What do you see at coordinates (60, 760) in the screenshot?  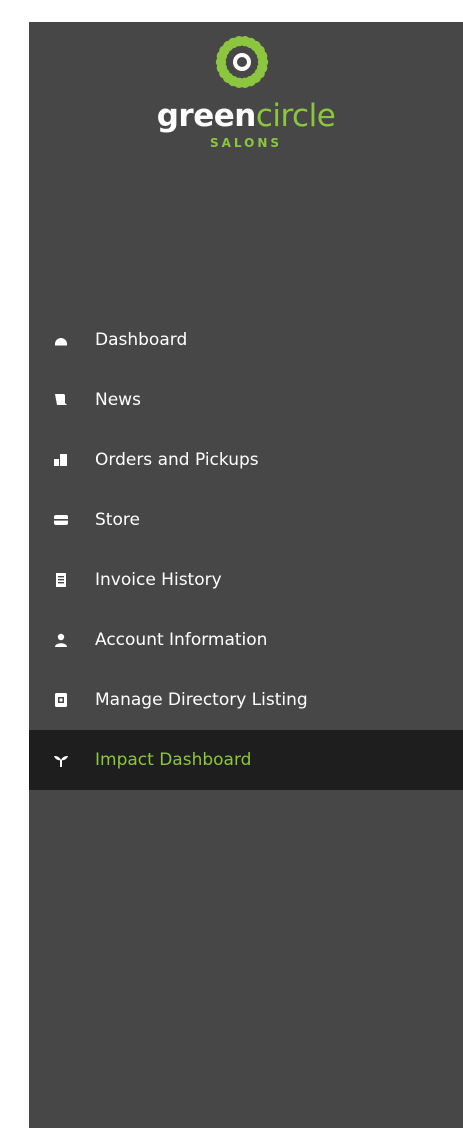 I see `sprout-icon` at bounding box center [60, 760].